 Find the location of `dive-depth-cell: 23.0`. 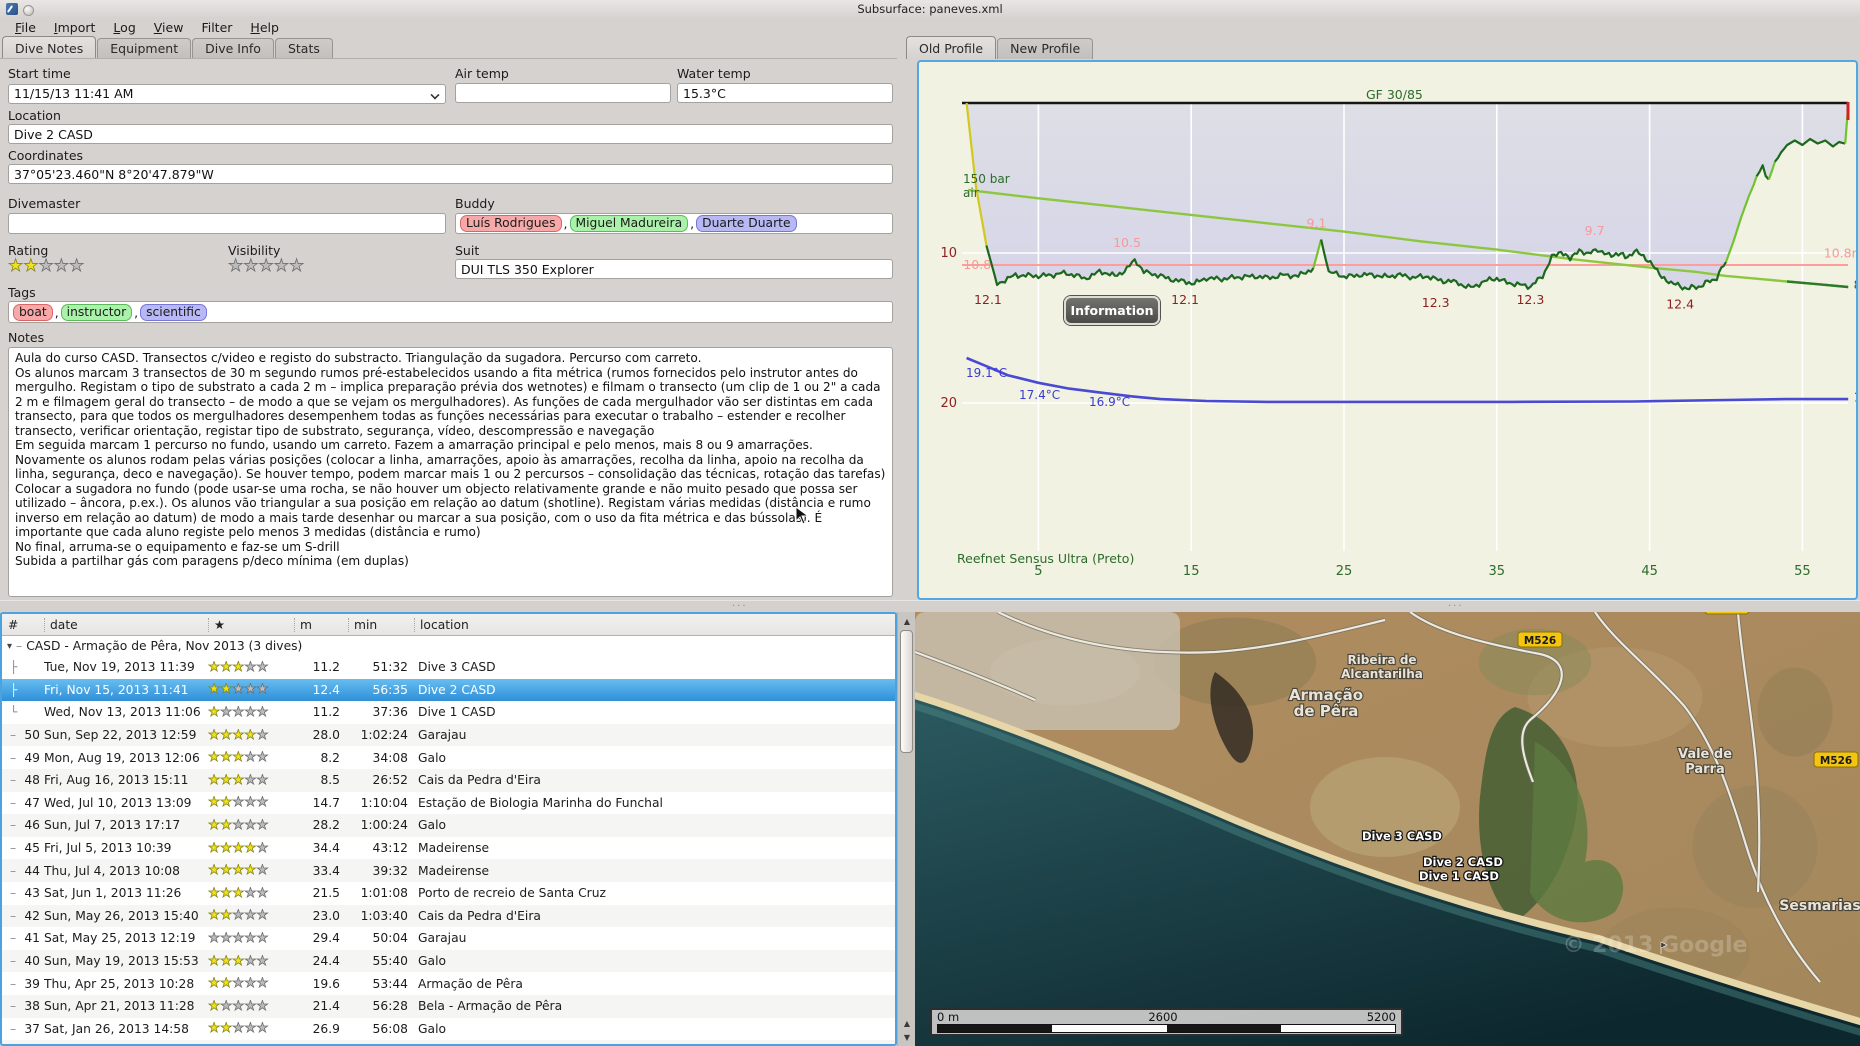

dive-depth-cell: 23.0 is located at coordinates (326, 915).